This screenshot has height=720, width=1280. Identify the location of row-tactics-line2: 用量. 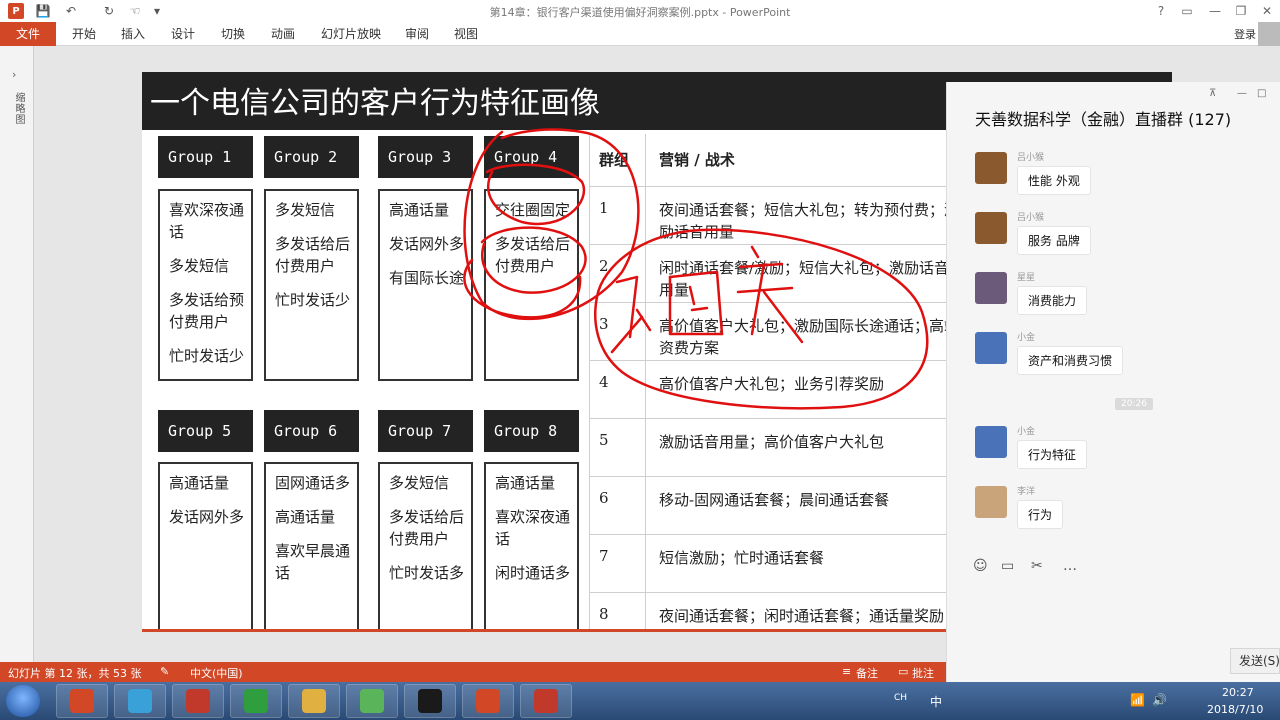
(674, 290).